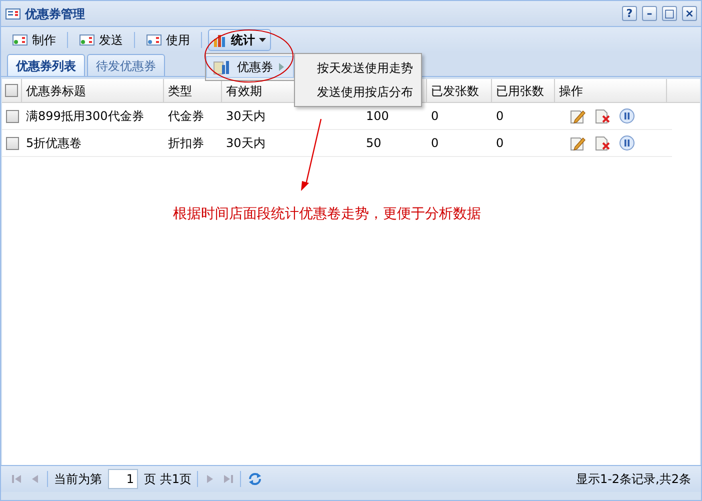 The height and width of the screenshot is (501, 702). I want to click on page-label: 当前为第, so click(78, 479).